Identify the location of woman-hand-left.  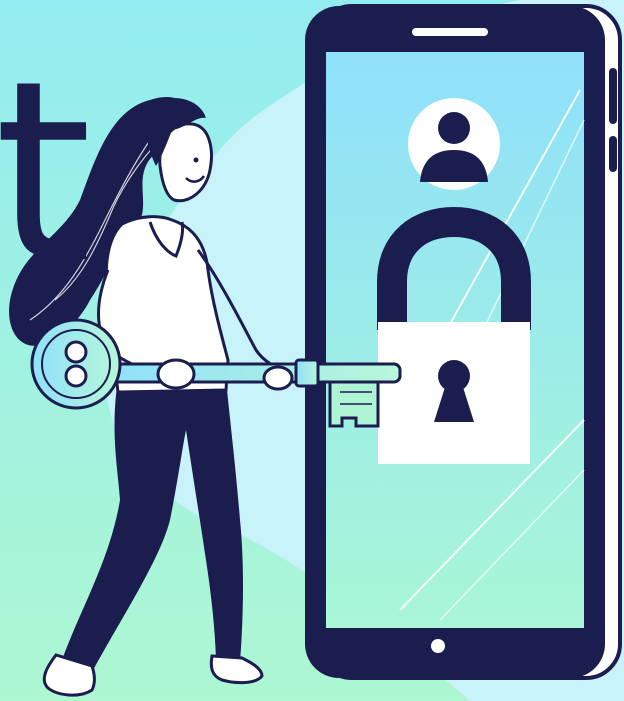
(176, 374).